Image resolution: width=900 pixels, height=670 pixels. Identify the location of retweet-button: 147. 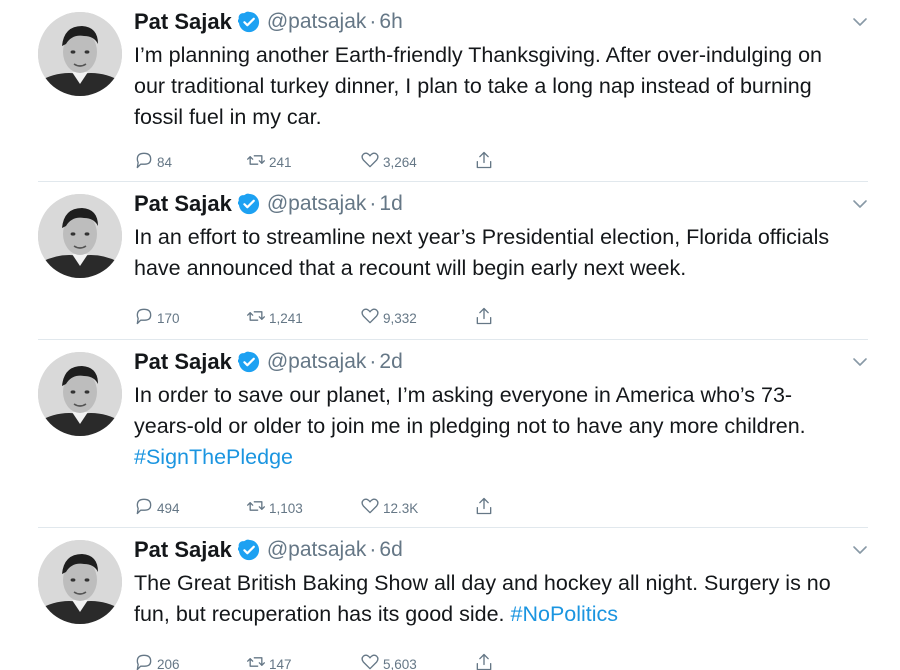
(269, 659).